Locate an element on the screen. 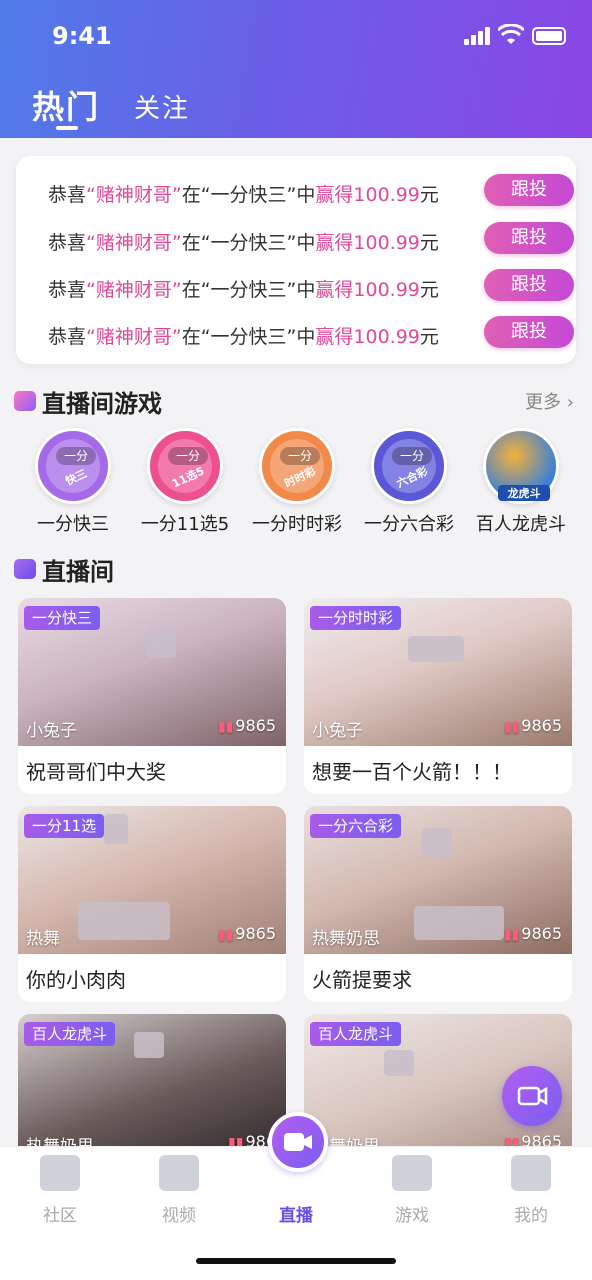 The image size is (592, 1280). game-item: 一分 快三 一分快三 is located at coordinates (73, 482).